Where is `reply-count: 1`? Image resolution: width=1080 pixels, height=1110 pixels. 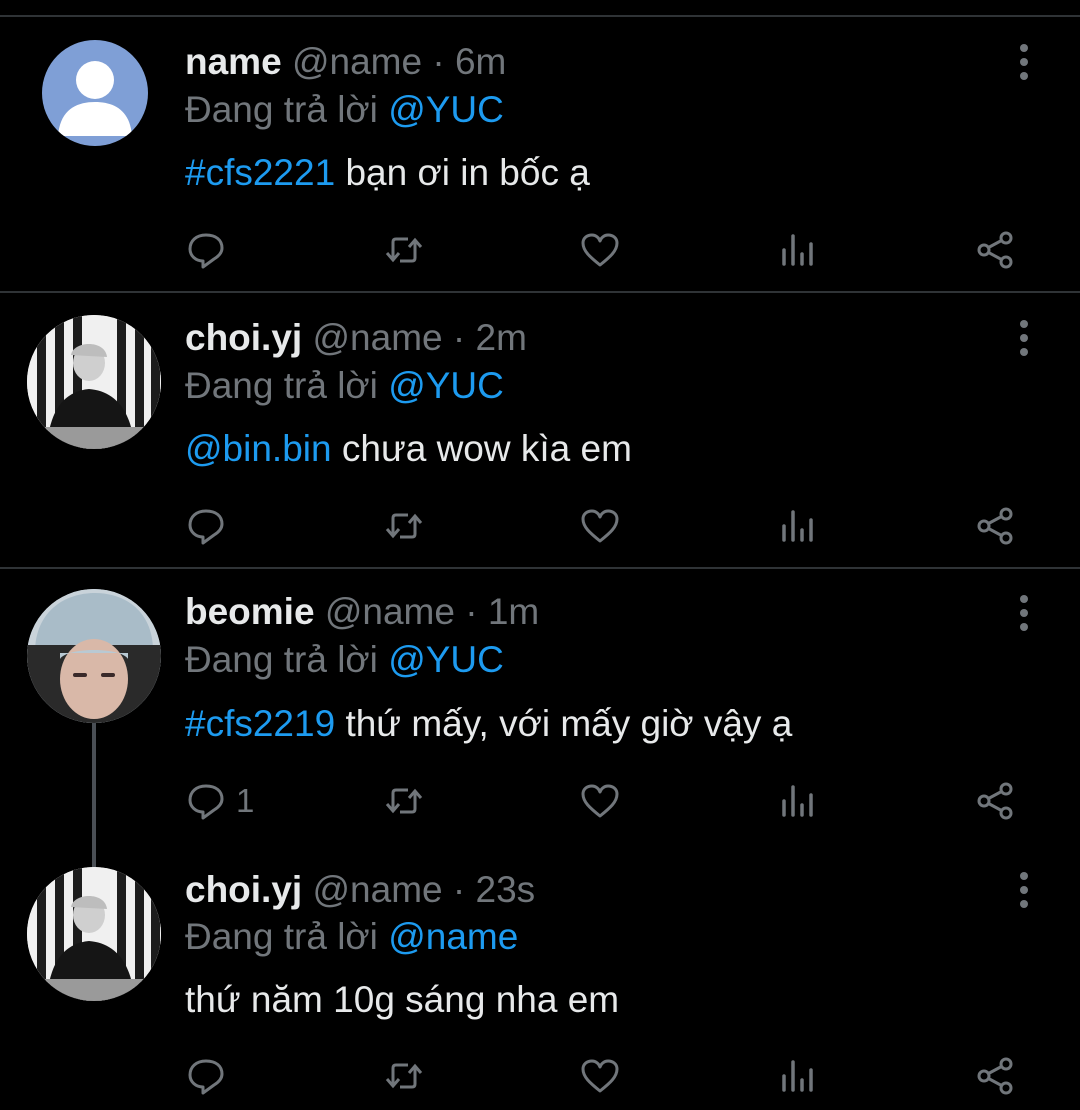 reply-count: 1 is located at coordinates (245, 800).